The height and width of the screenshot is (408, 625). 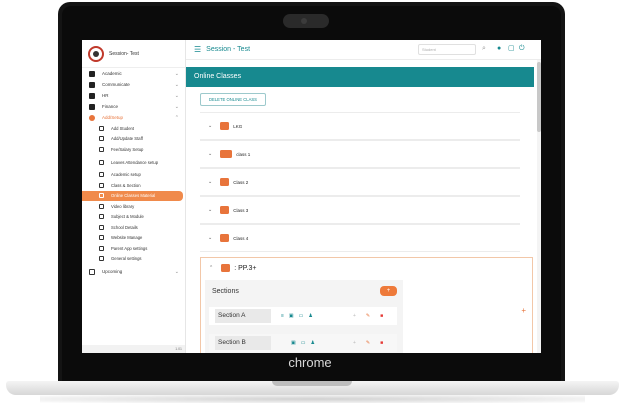 What do you see at coordinates (484, 49) in the screenshot?
I see `search-icon: ⌕` at bounding box center [484, 49].